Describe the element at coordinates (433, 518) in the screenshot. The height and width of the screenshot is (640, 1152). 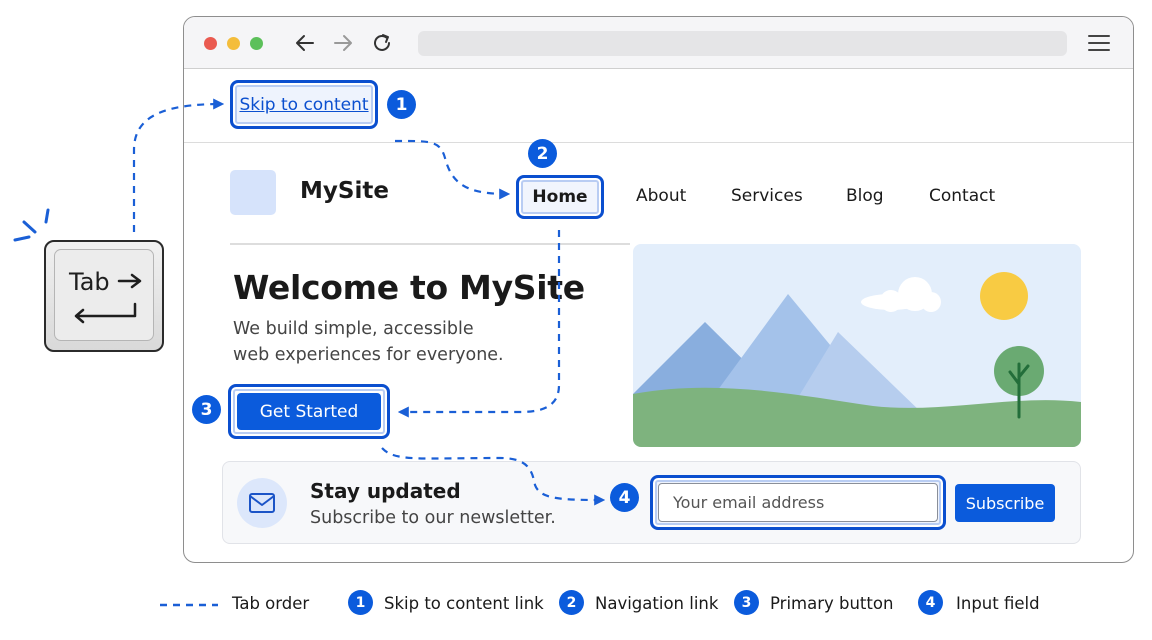
I see `newsletter-subtitle: Subscribe to our newsletter.` at that location.